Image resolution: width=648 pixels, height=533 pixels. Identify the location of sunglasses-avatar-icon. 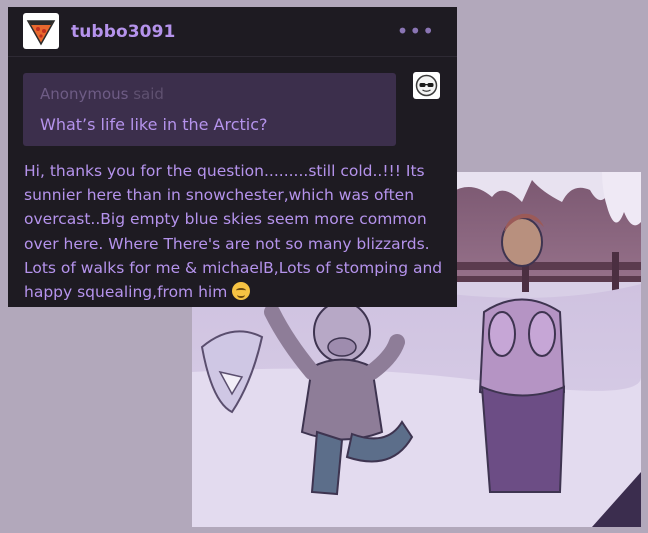
(426, 85).